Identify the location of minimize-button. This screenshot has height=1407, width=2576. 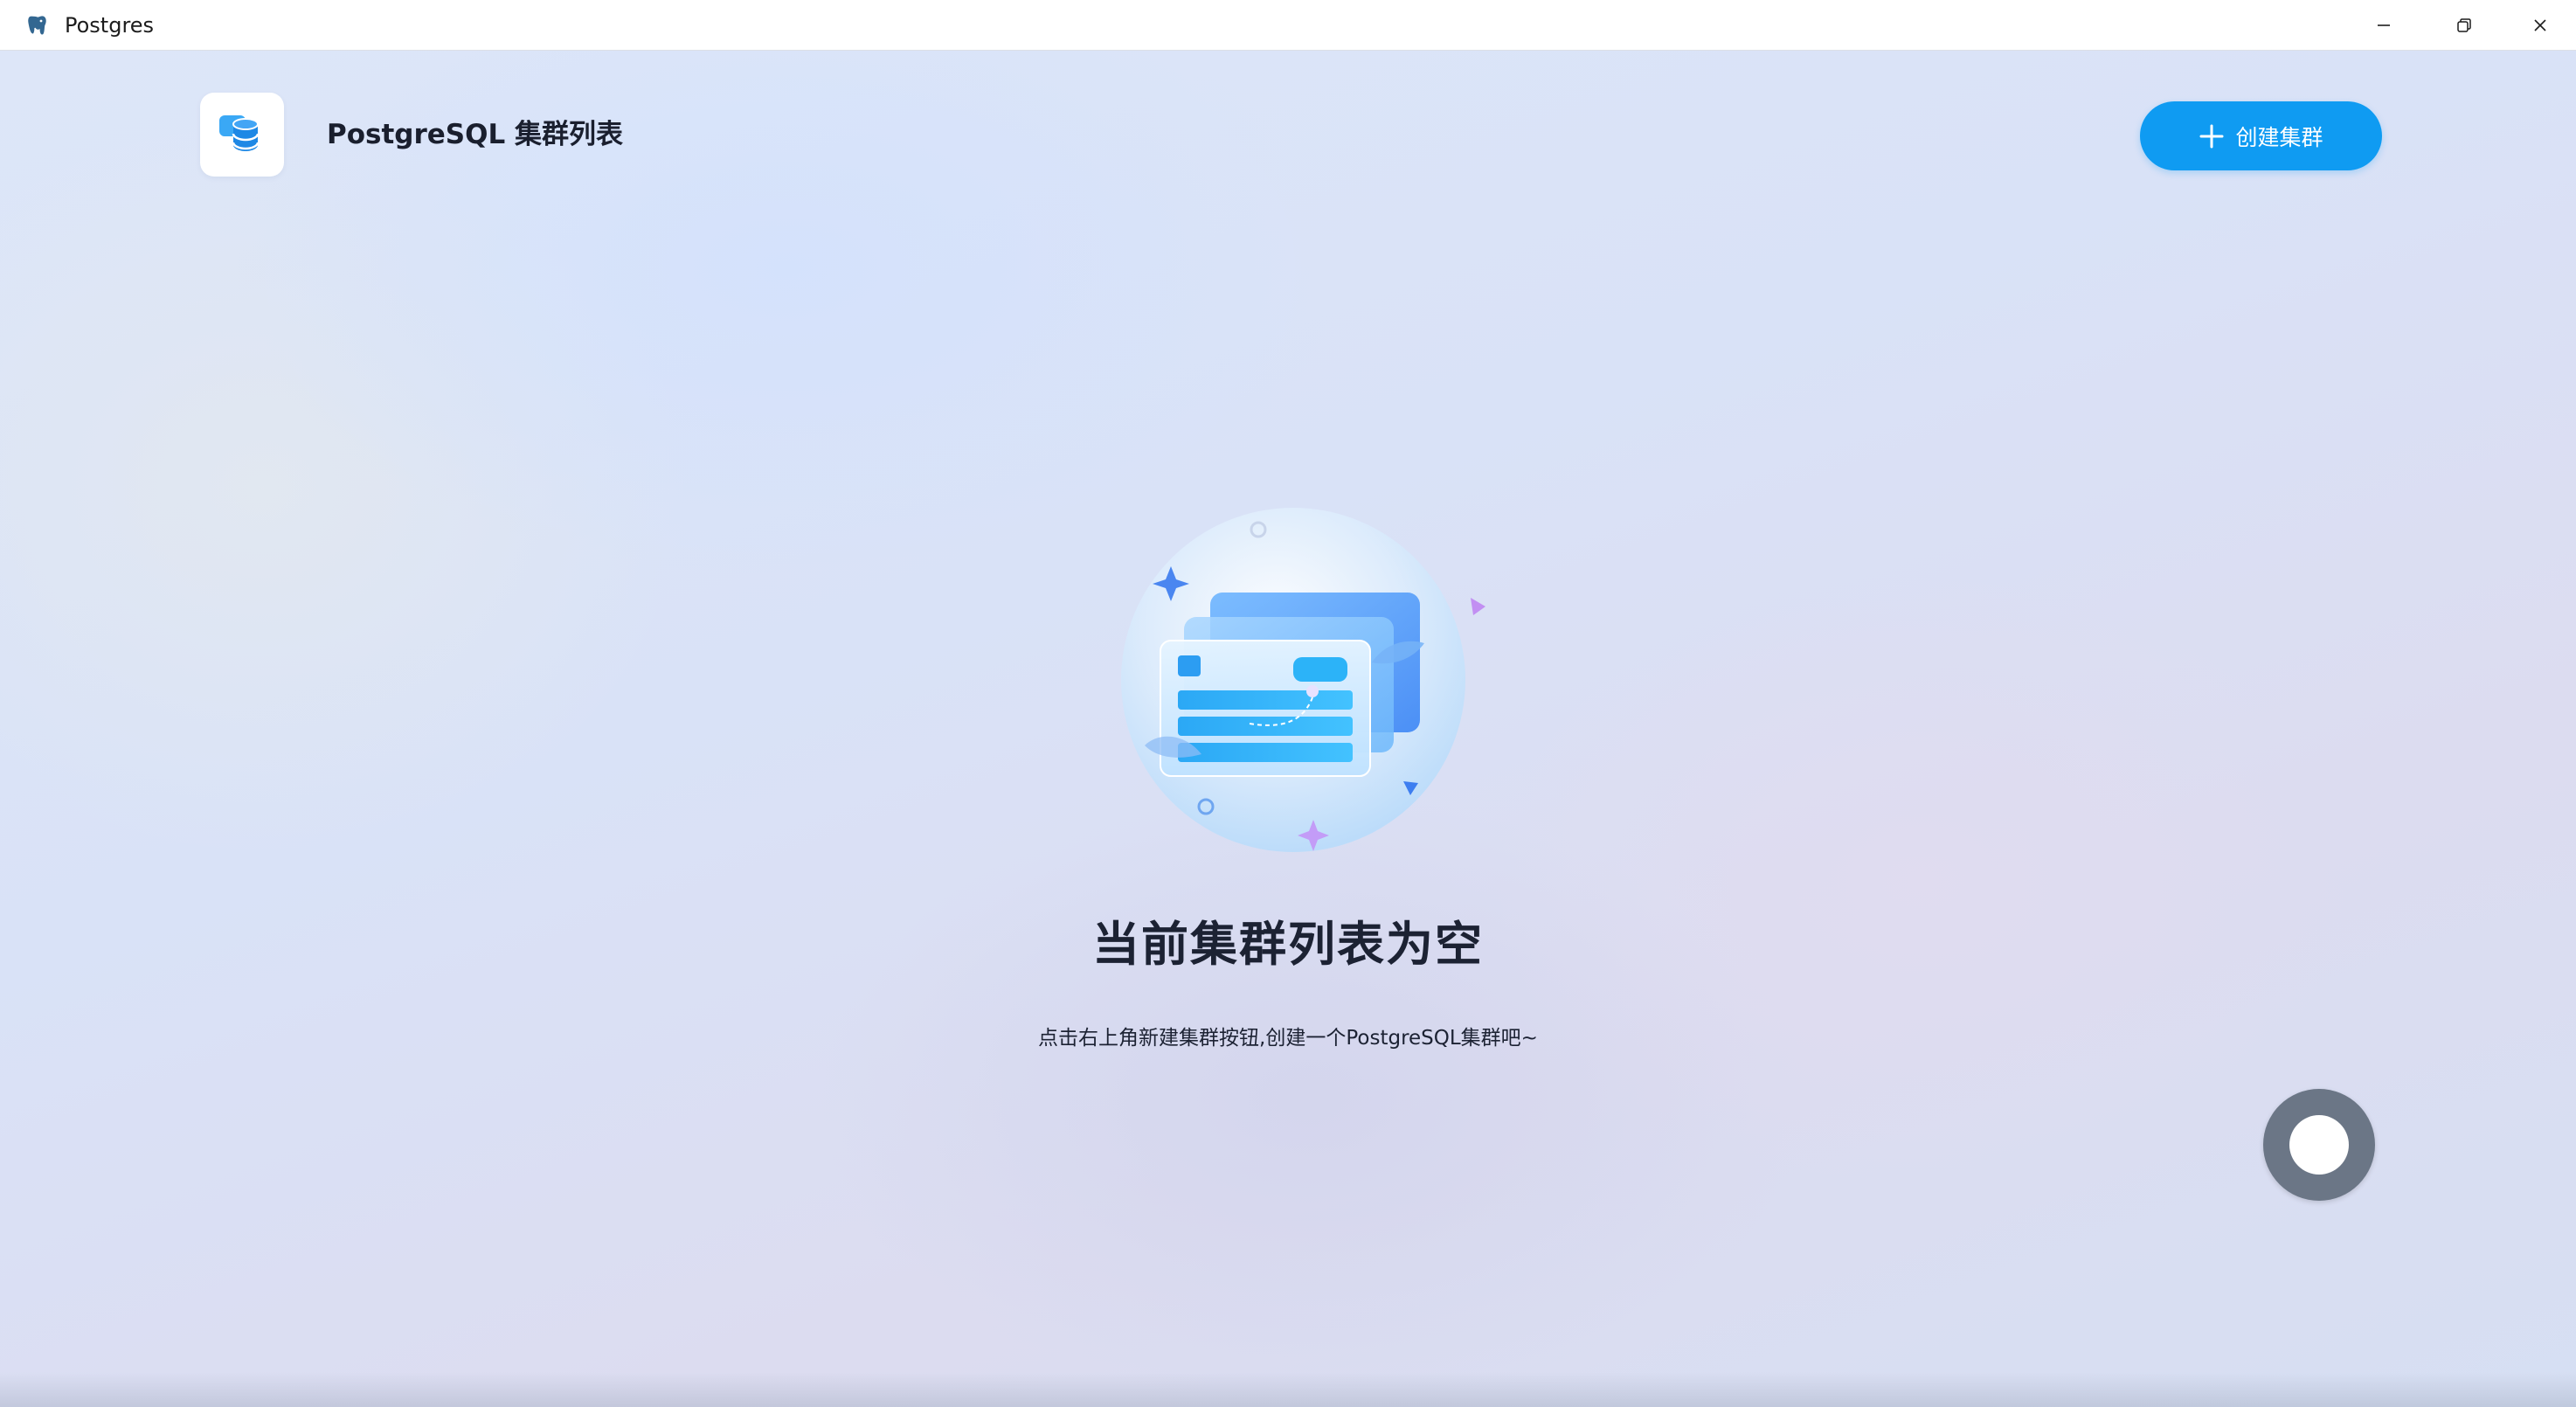
(2384, 25).